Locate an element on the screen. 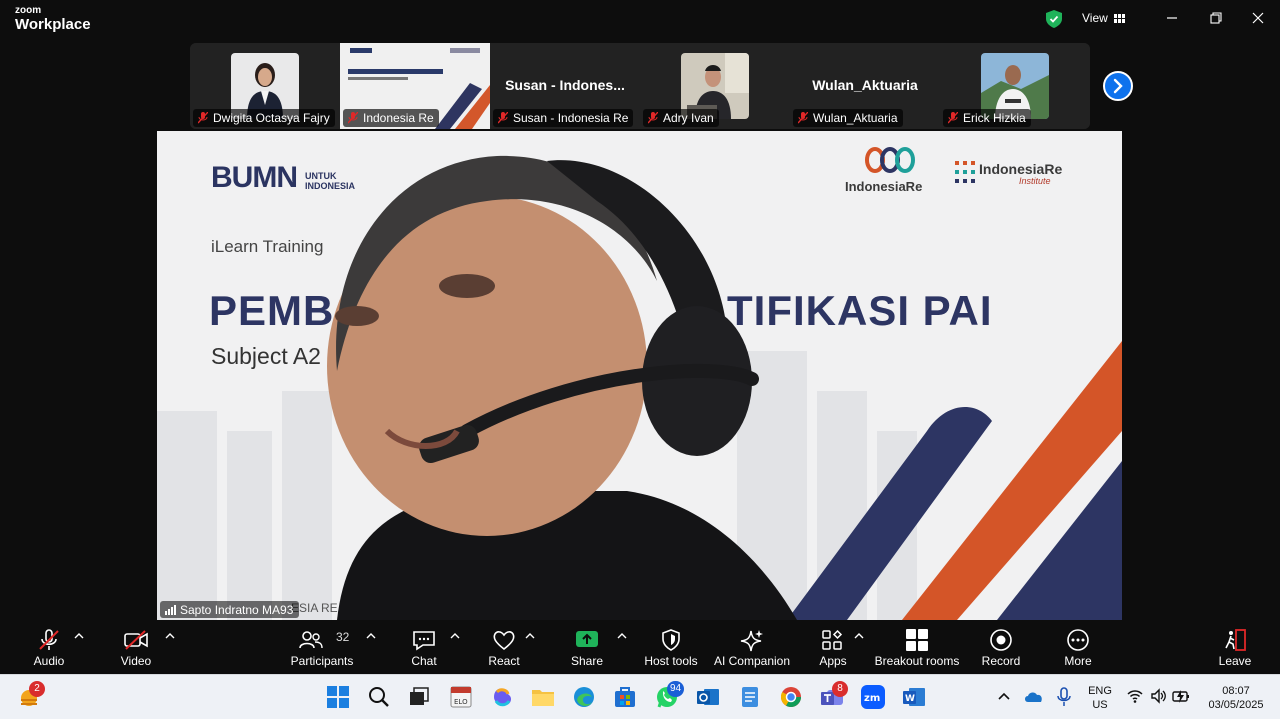 The height and width of the screenshot is (719, 1280). weather-badge: 2 is located at coordinates (37, 689).